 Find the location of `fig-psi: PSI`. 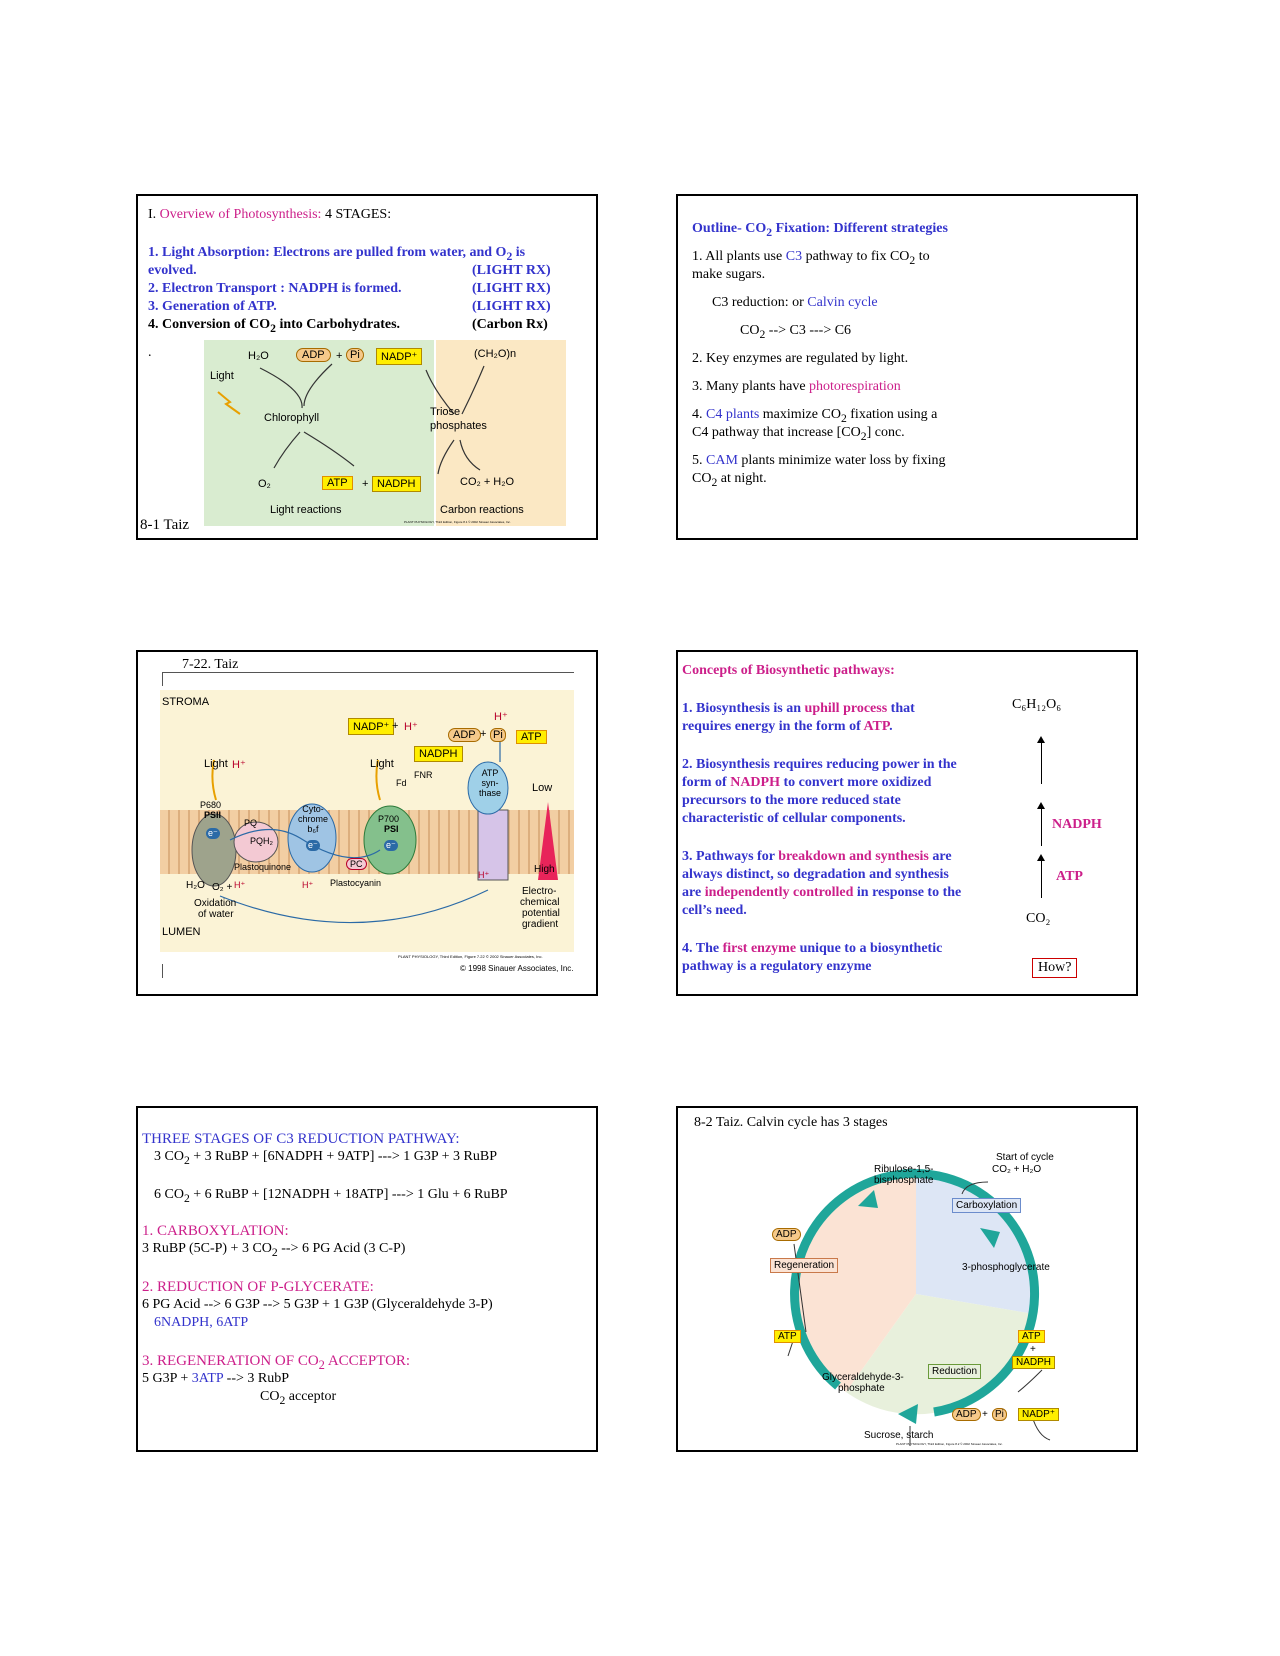

fig-psi: PSI is located at coordinates (391, 829).